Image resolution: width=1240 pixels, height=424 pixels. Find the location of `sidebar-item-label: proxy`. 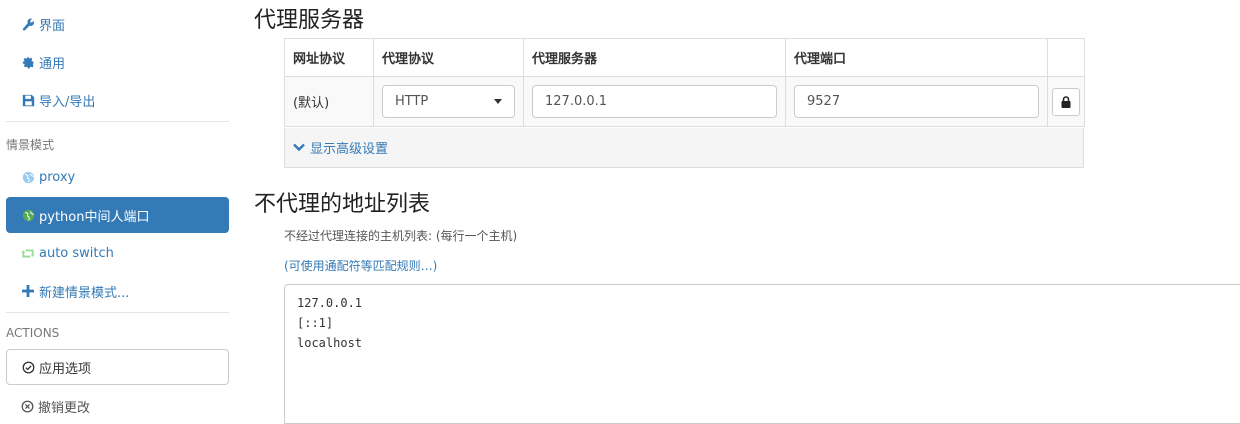

sidebar-item-label: proxy is located at coordinates (57, 177).